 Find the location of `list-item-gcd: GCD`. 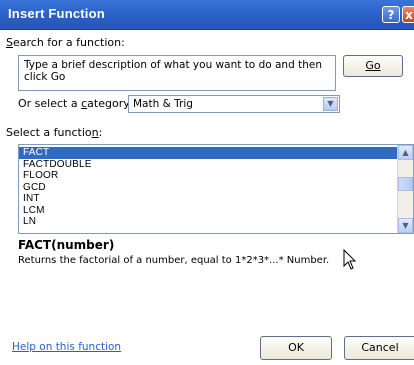

list-item-gcd: GCD is located at coordinates (209, 188).